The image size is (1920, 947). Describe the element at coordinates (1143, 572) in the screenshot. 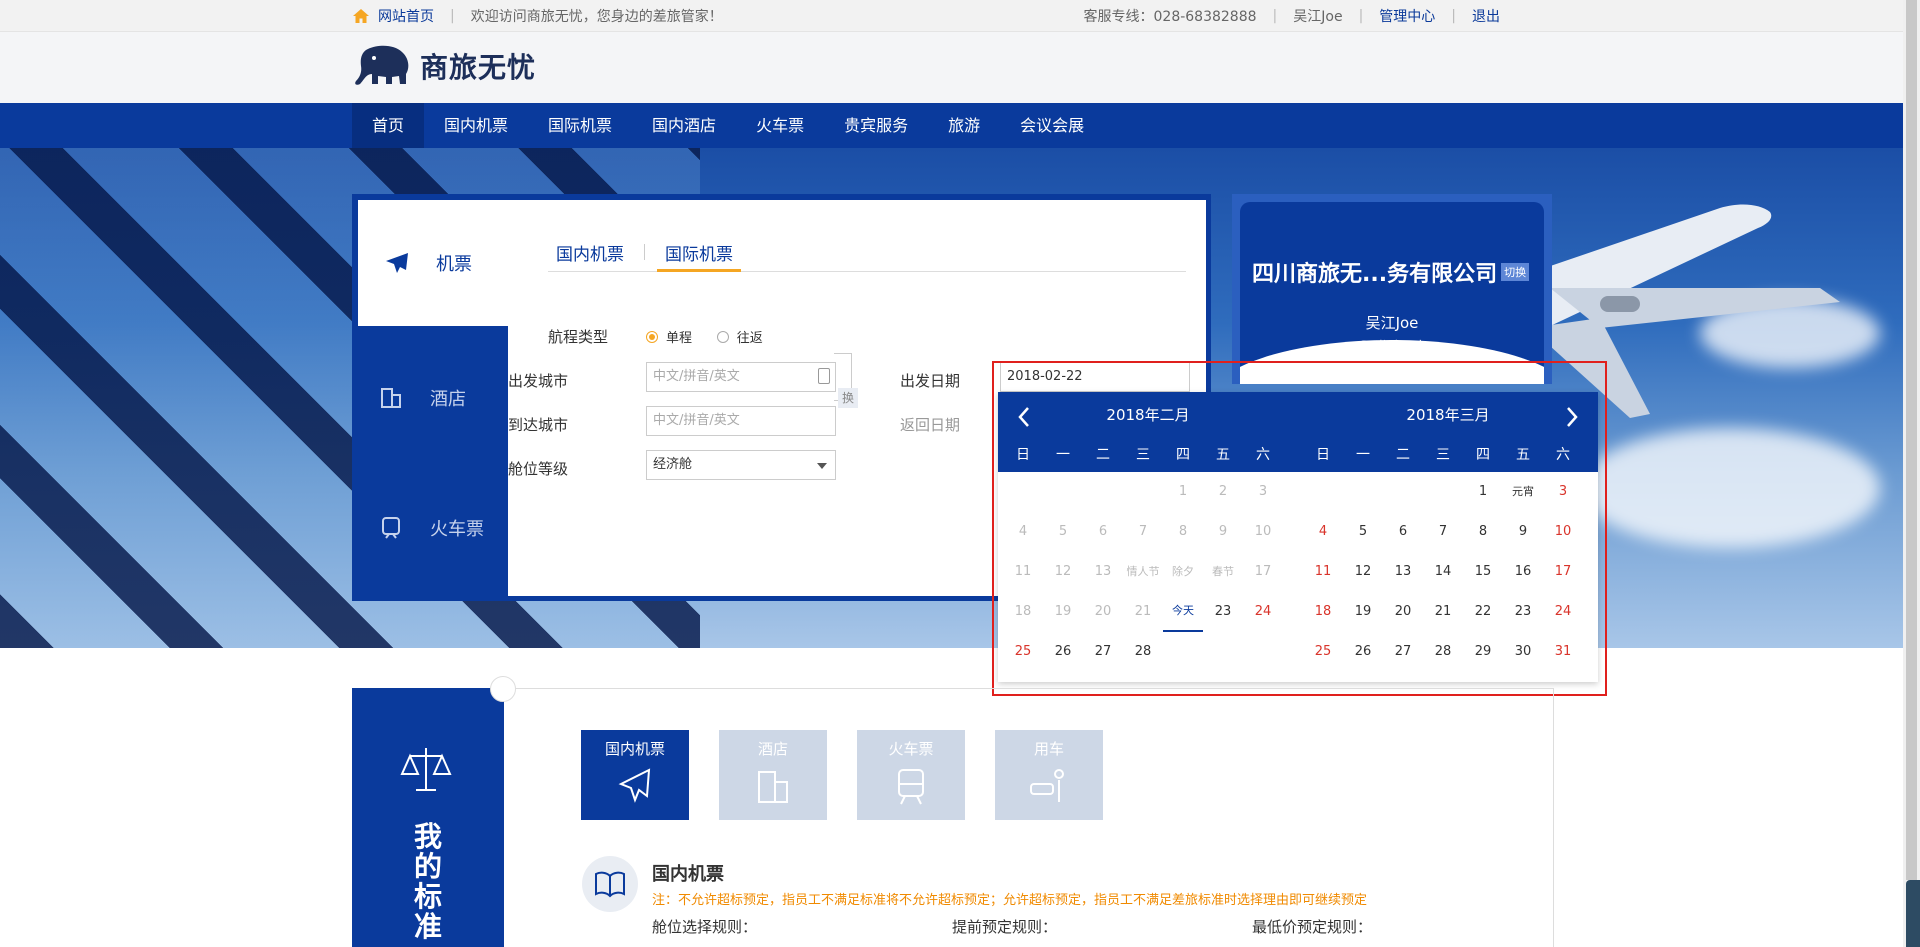

I see `calendar-day: 情人节` at that location.